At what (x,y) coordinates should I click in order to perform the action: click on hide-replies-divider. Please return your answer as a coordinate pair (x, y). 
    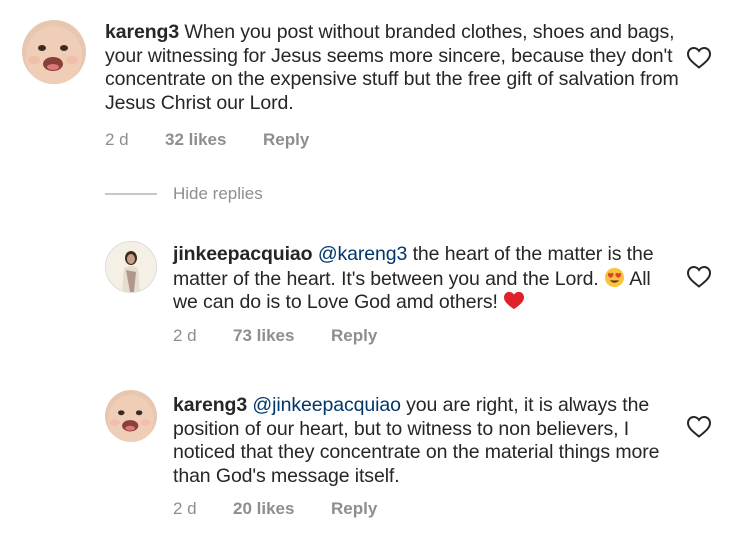
    Looking at the image, I should click on (131, 194).